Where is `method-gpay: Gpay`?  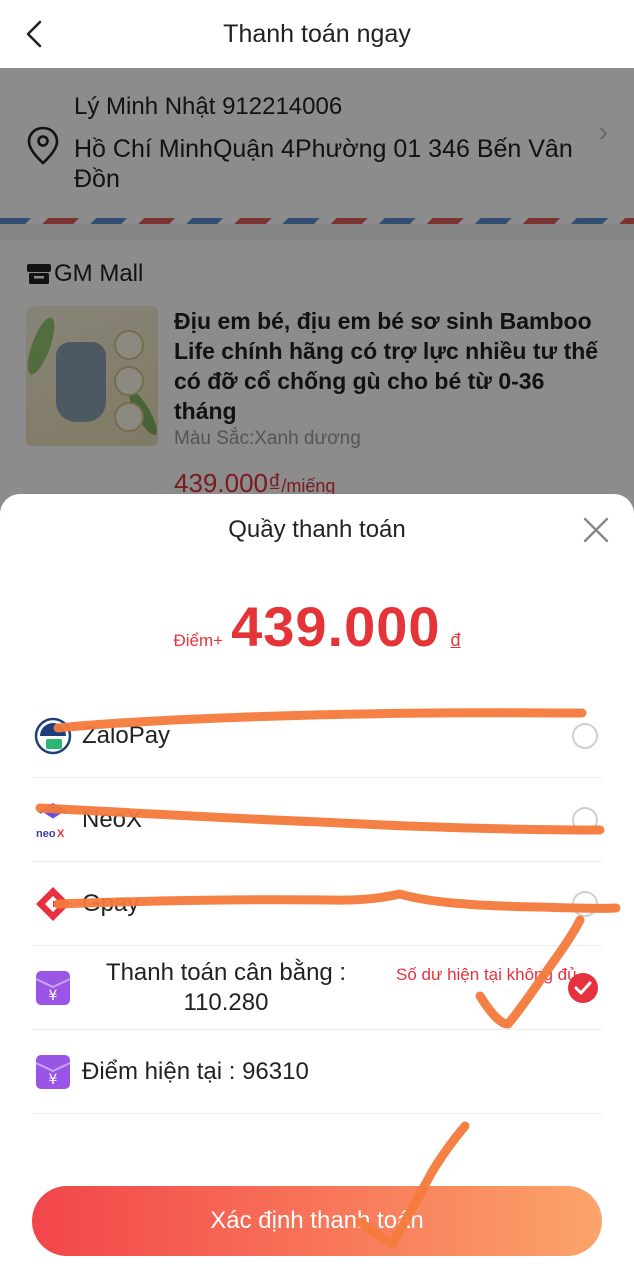 method-gpay: Gpay is located at coordinates (317, 904).